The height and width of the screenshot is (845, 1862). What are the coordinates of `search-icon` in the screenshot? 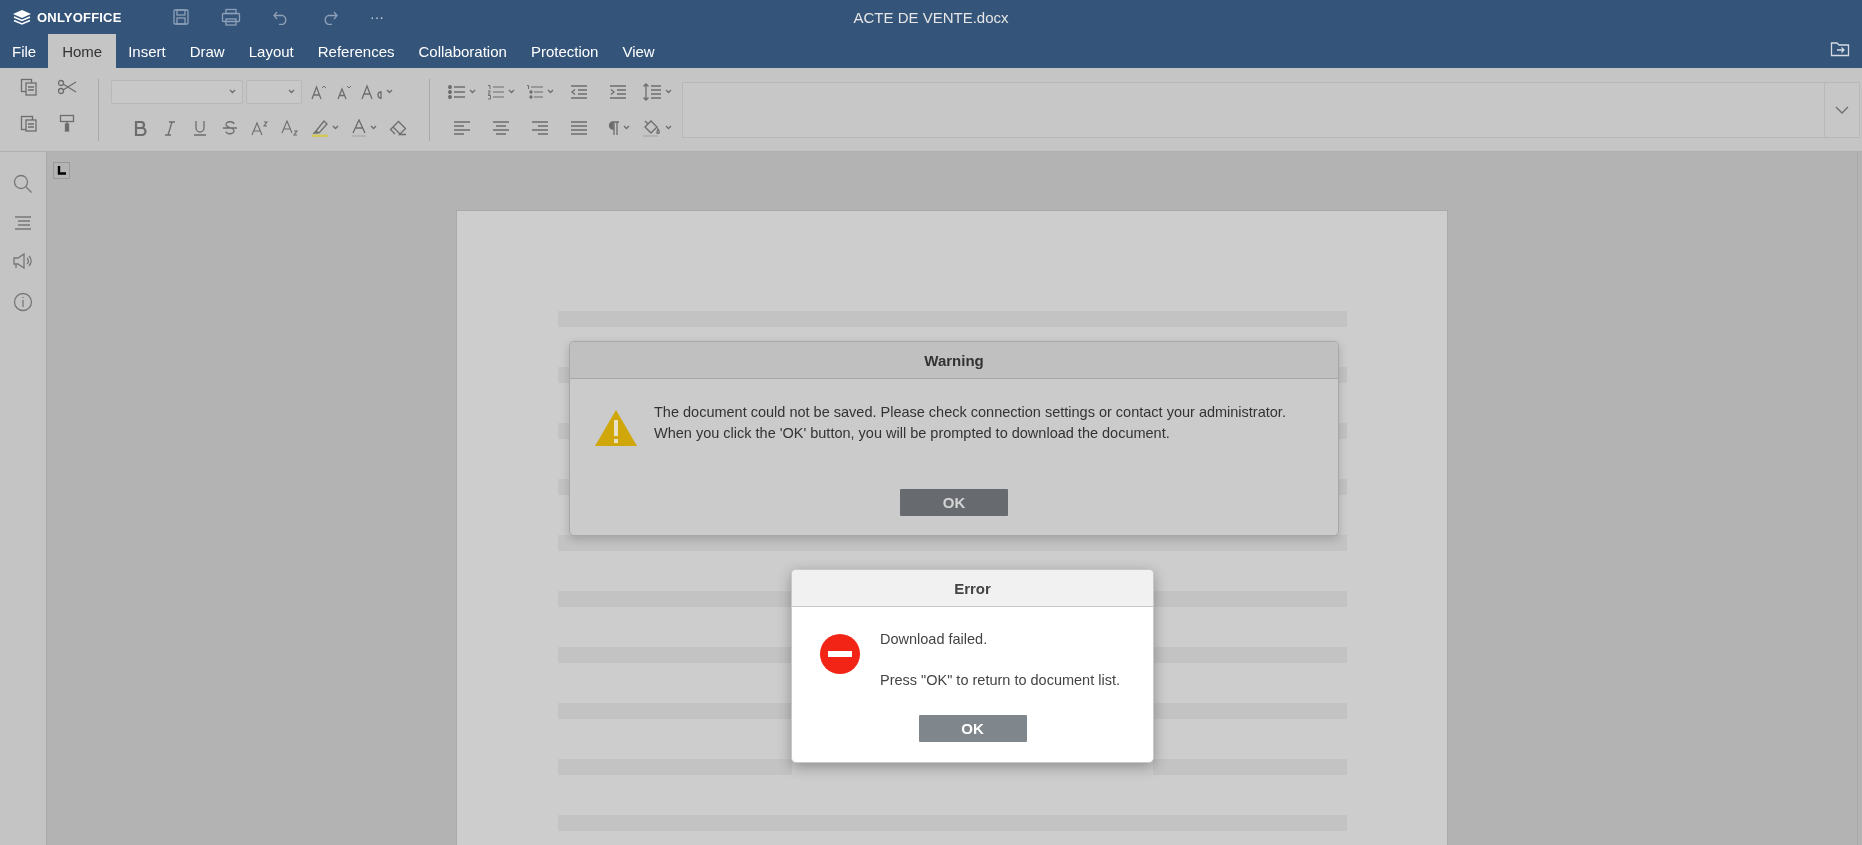 It's located at (23, 184).